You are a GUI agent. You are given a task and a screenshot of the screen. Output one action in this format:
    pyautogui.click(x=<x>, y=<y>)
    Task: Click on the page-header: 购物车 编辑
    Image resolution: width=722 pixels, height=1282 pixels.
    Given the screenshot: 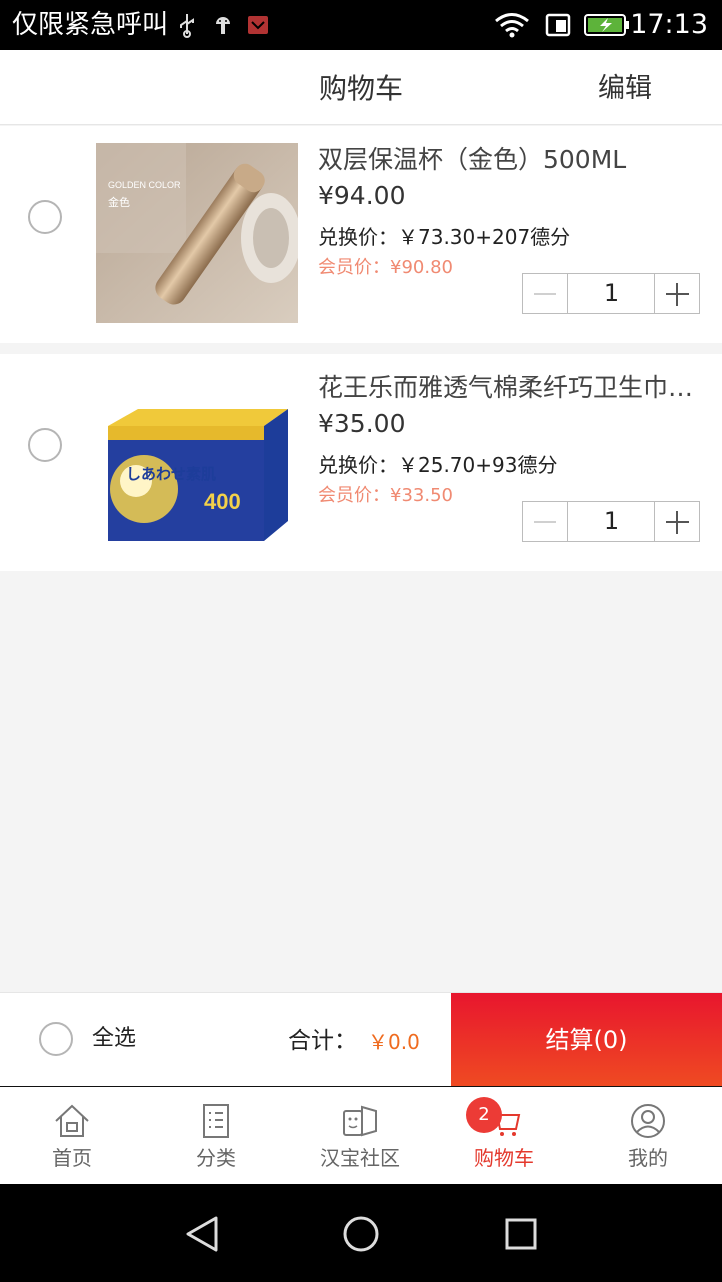 What is the action you would take?
    pyautogui.click(x=361, y=87)
    